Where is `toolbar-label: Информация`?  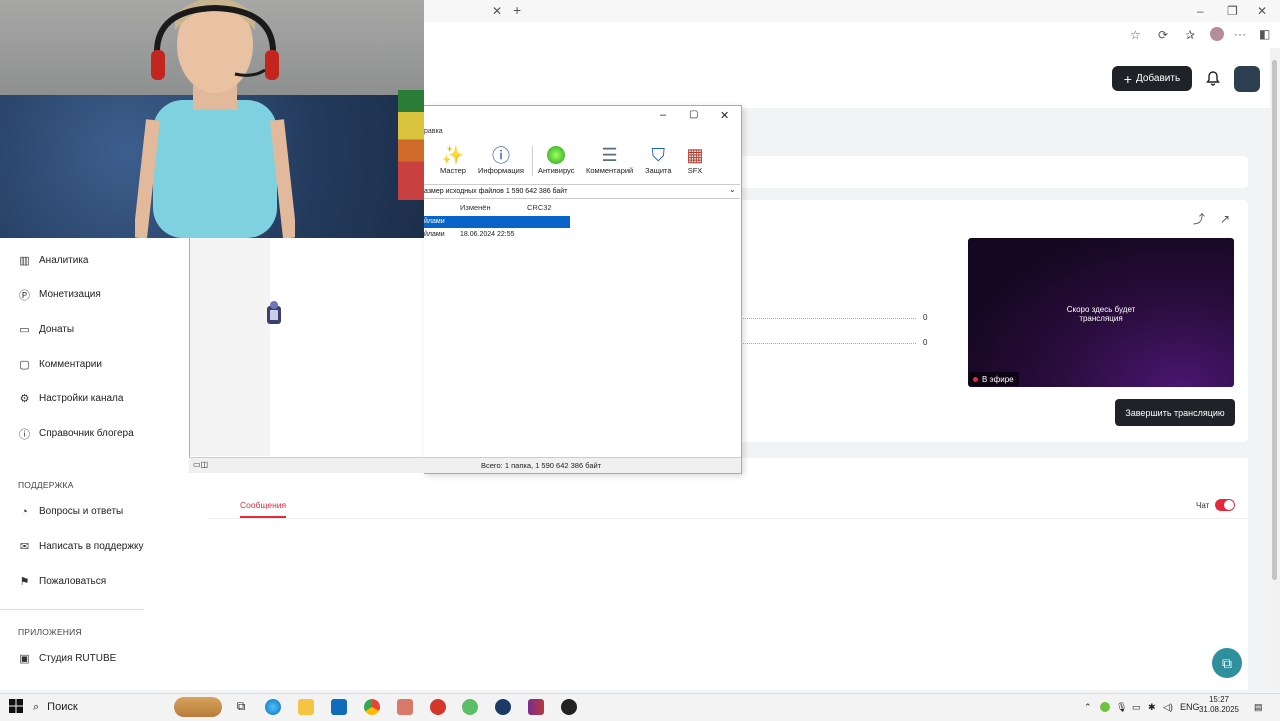
toolbar-label: Информация is located at coordinates (501, 170).